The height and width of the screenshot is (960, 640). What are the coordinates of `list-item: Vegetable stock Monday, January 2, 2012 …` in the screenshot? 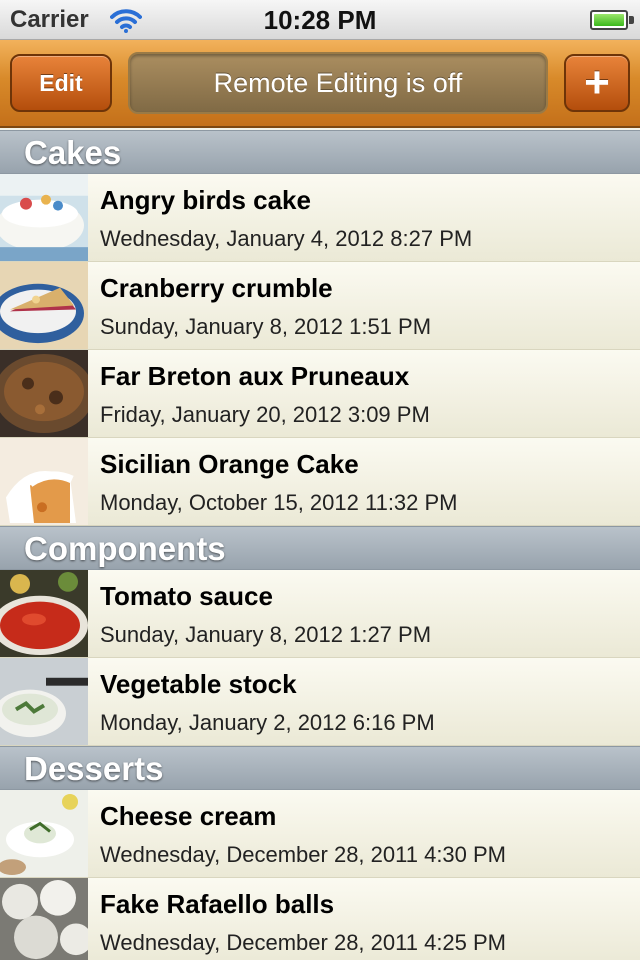 It's located at (320, 702).